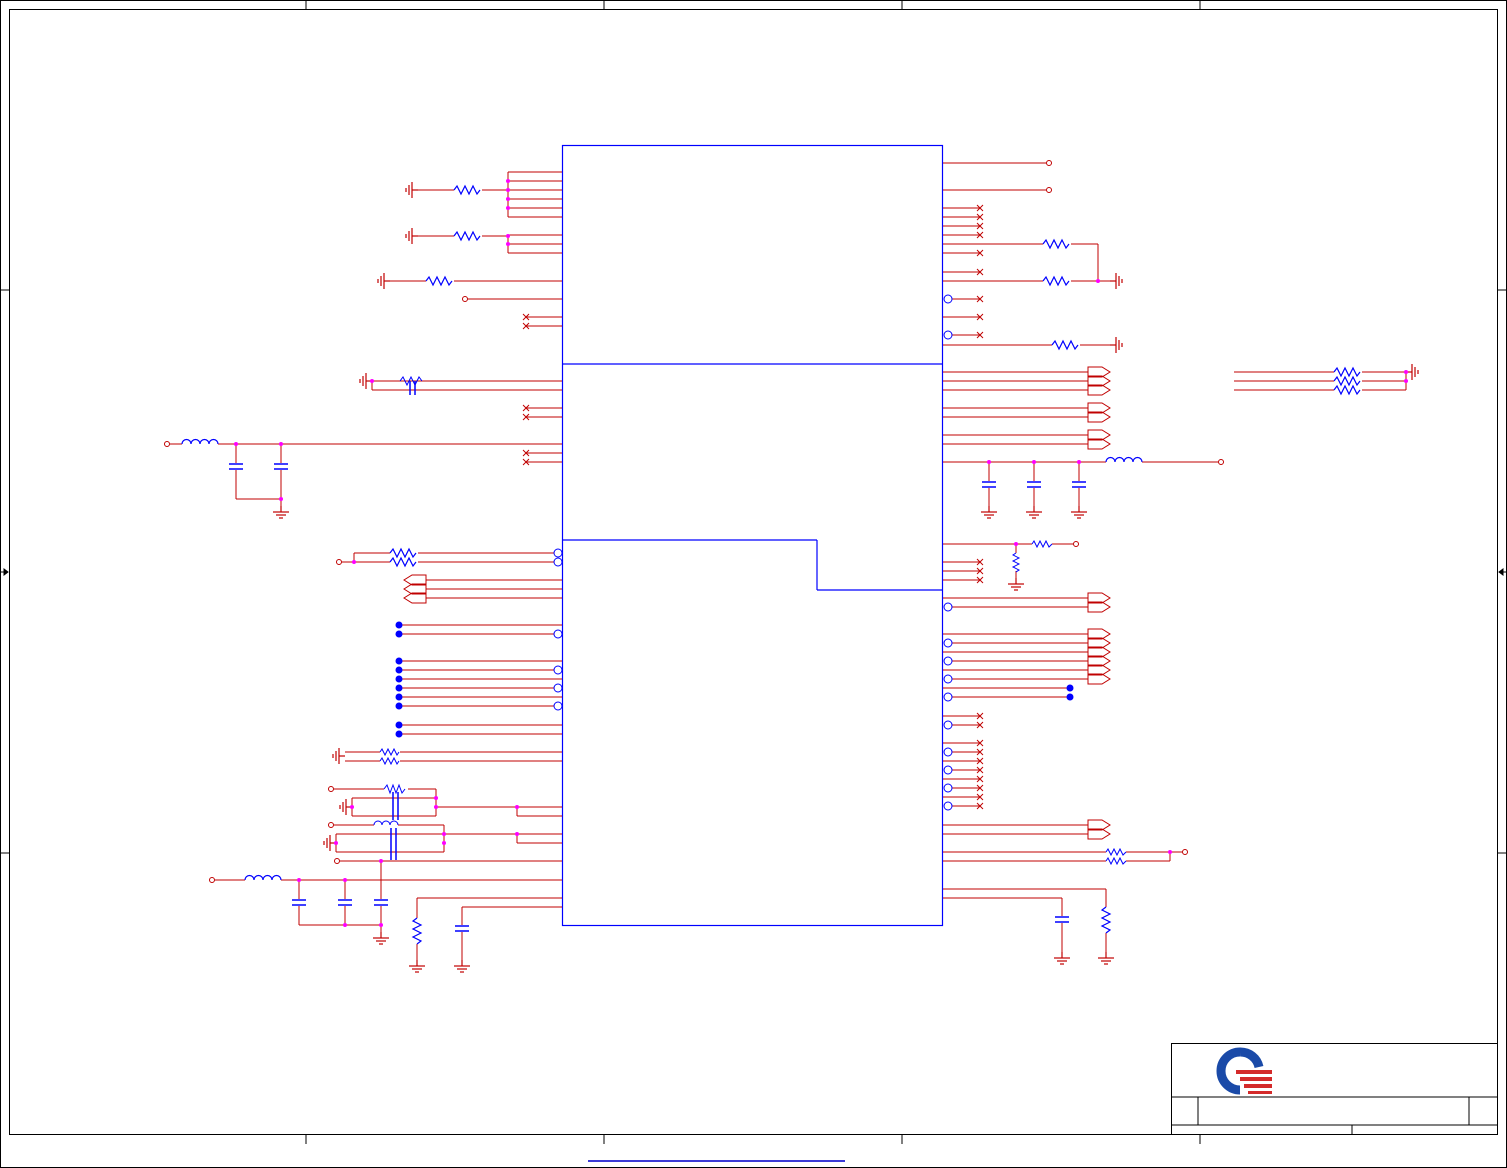  Describe the element at coordinates (1244, 1071) in the screenshot. I see `quanta-logo` at that location.